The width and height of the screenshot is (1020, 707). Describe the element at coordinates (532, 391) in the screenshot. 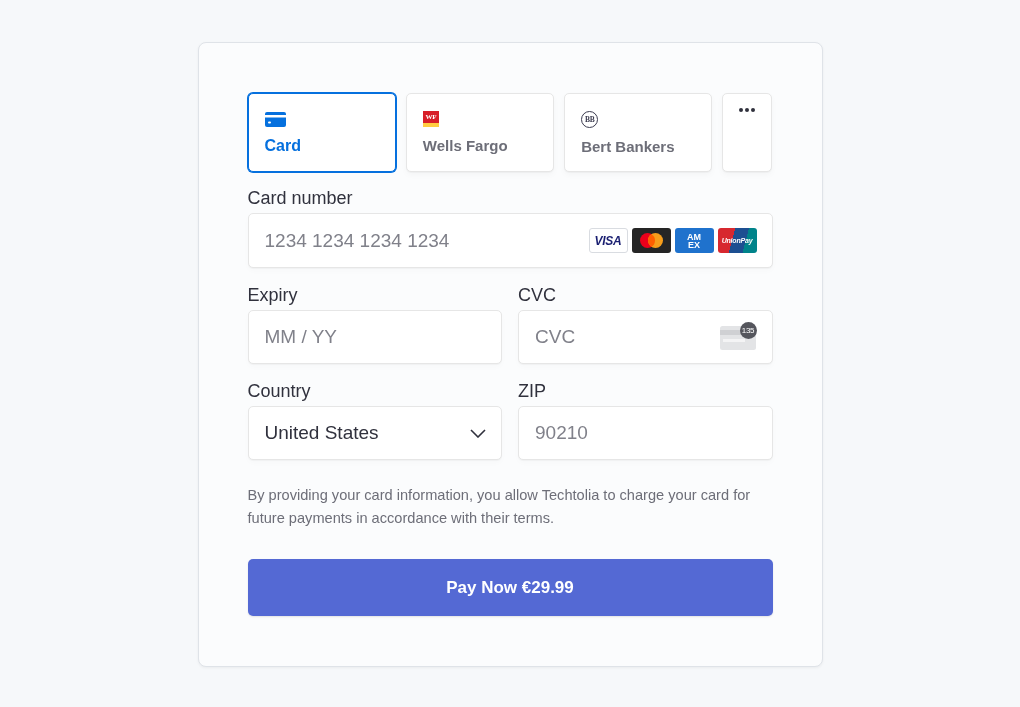

I see `field-label: ZIP` at that location.